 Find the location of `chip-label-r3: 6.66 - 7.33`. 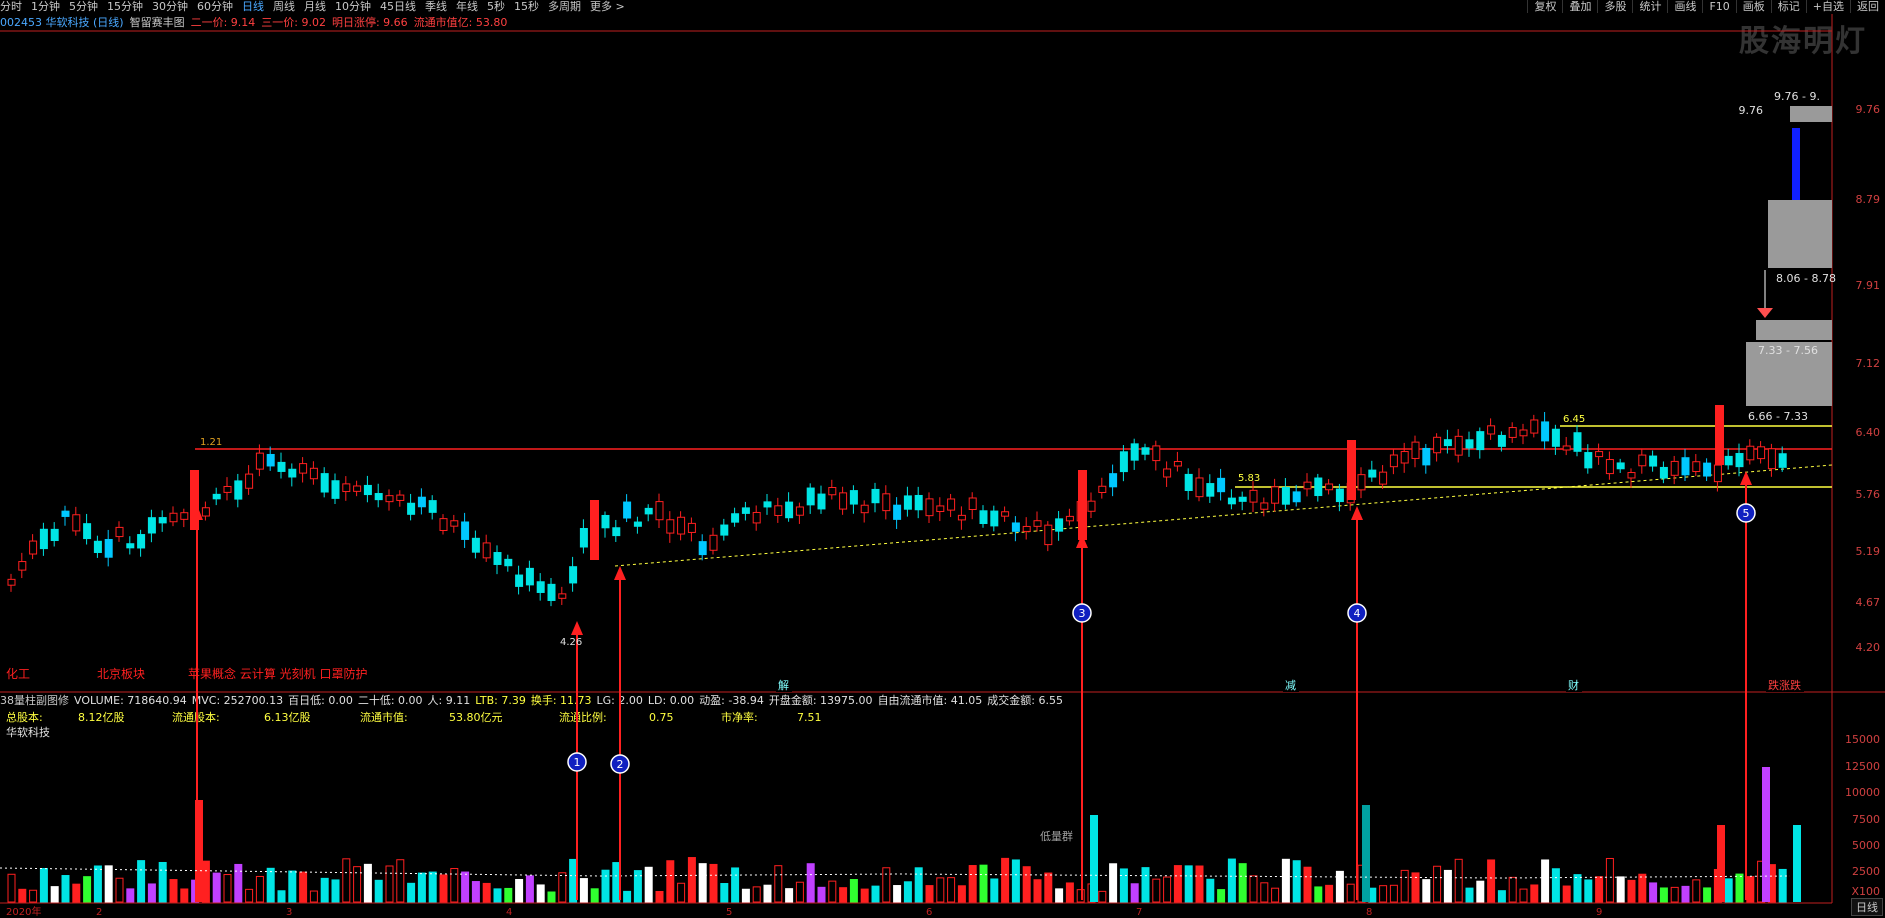

chip-label-r3: 6.66 - 7.33 is located at coordinates (1778, 416).